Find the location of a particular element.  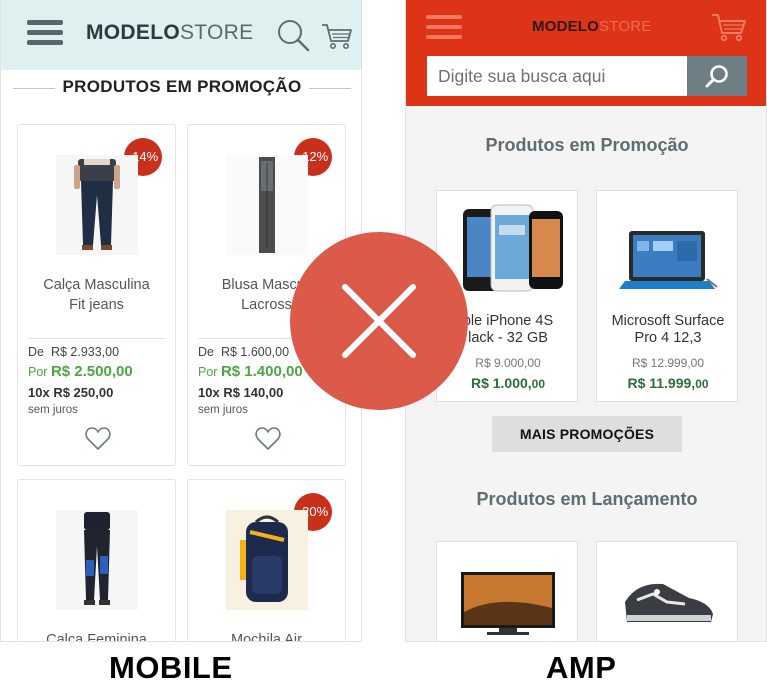

old-price: De R$ 2.933,00 is located at coordinates (74, 352).